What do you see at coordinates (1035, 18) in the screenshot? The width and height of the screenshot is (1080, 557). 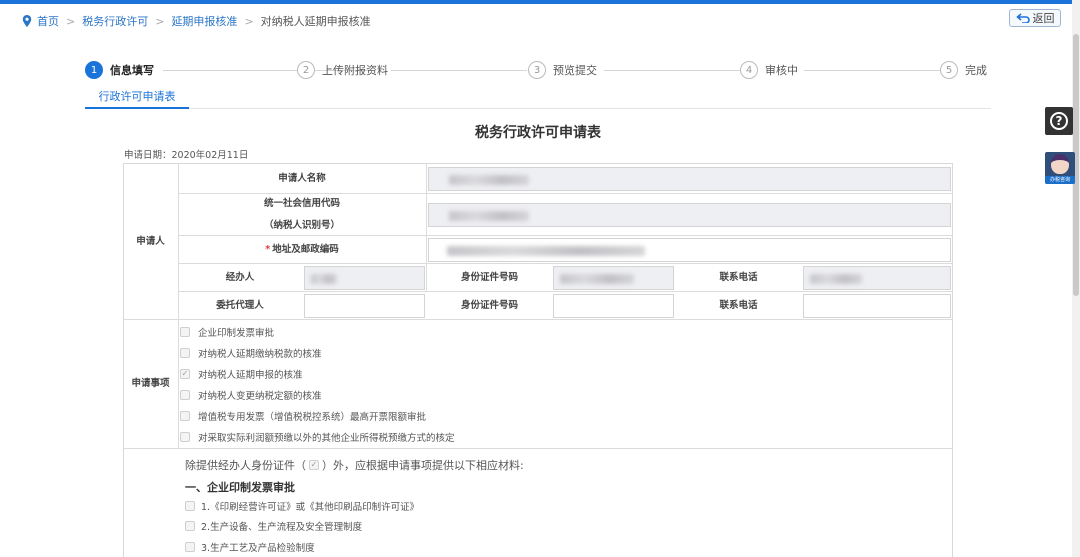 I see `back-button: 返回` at bounding box center [1035, 18].